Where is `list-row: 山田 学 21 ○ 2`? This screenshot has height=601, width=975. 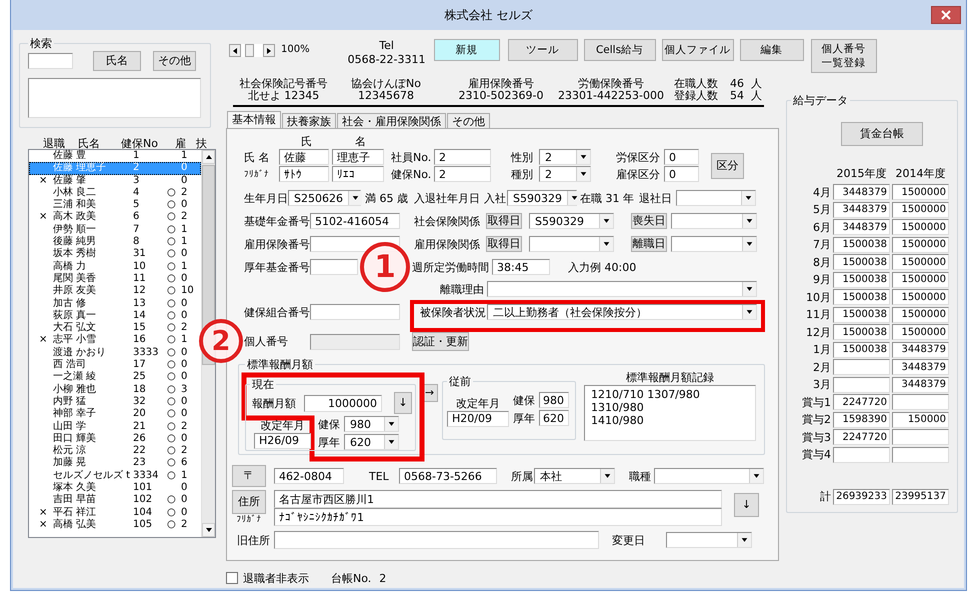 list-row: 山田 学 21 ○ 2 is located at coordinates (115, 426).